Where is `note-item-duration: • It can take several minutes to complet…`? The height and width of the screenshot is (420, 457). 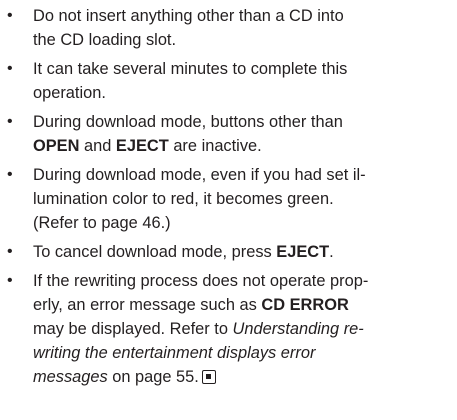
note-item-duration: • It can take several minutes to complet… is located at coordinates (228, 81).